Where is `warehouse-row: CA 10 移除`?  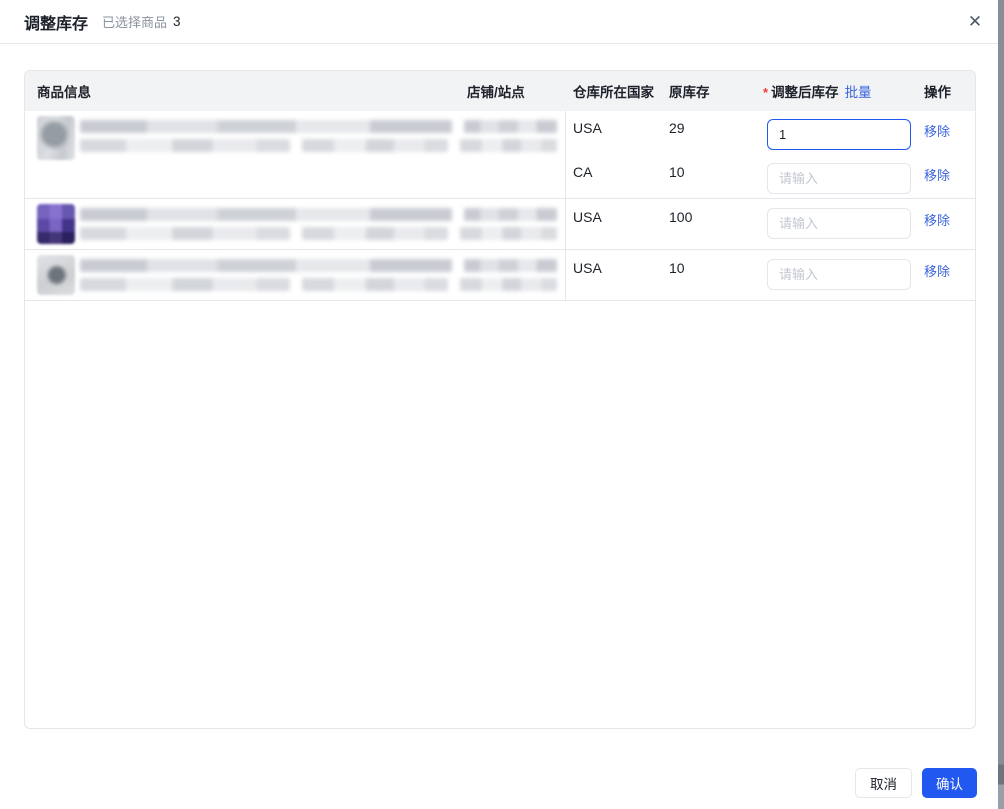 warehouse-row: CA 10 移除 is located at coordinates (770, 177).